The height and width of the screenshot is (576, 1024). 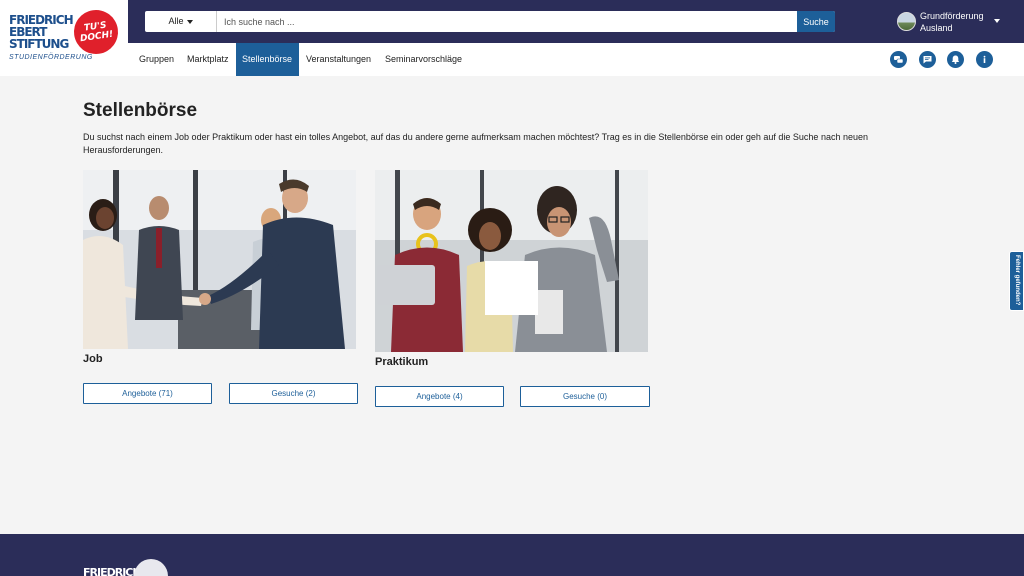 What do you see at coordinates (955, 59) in the screenshot?
I see `bell-icon` at bounding box center [955, 59].